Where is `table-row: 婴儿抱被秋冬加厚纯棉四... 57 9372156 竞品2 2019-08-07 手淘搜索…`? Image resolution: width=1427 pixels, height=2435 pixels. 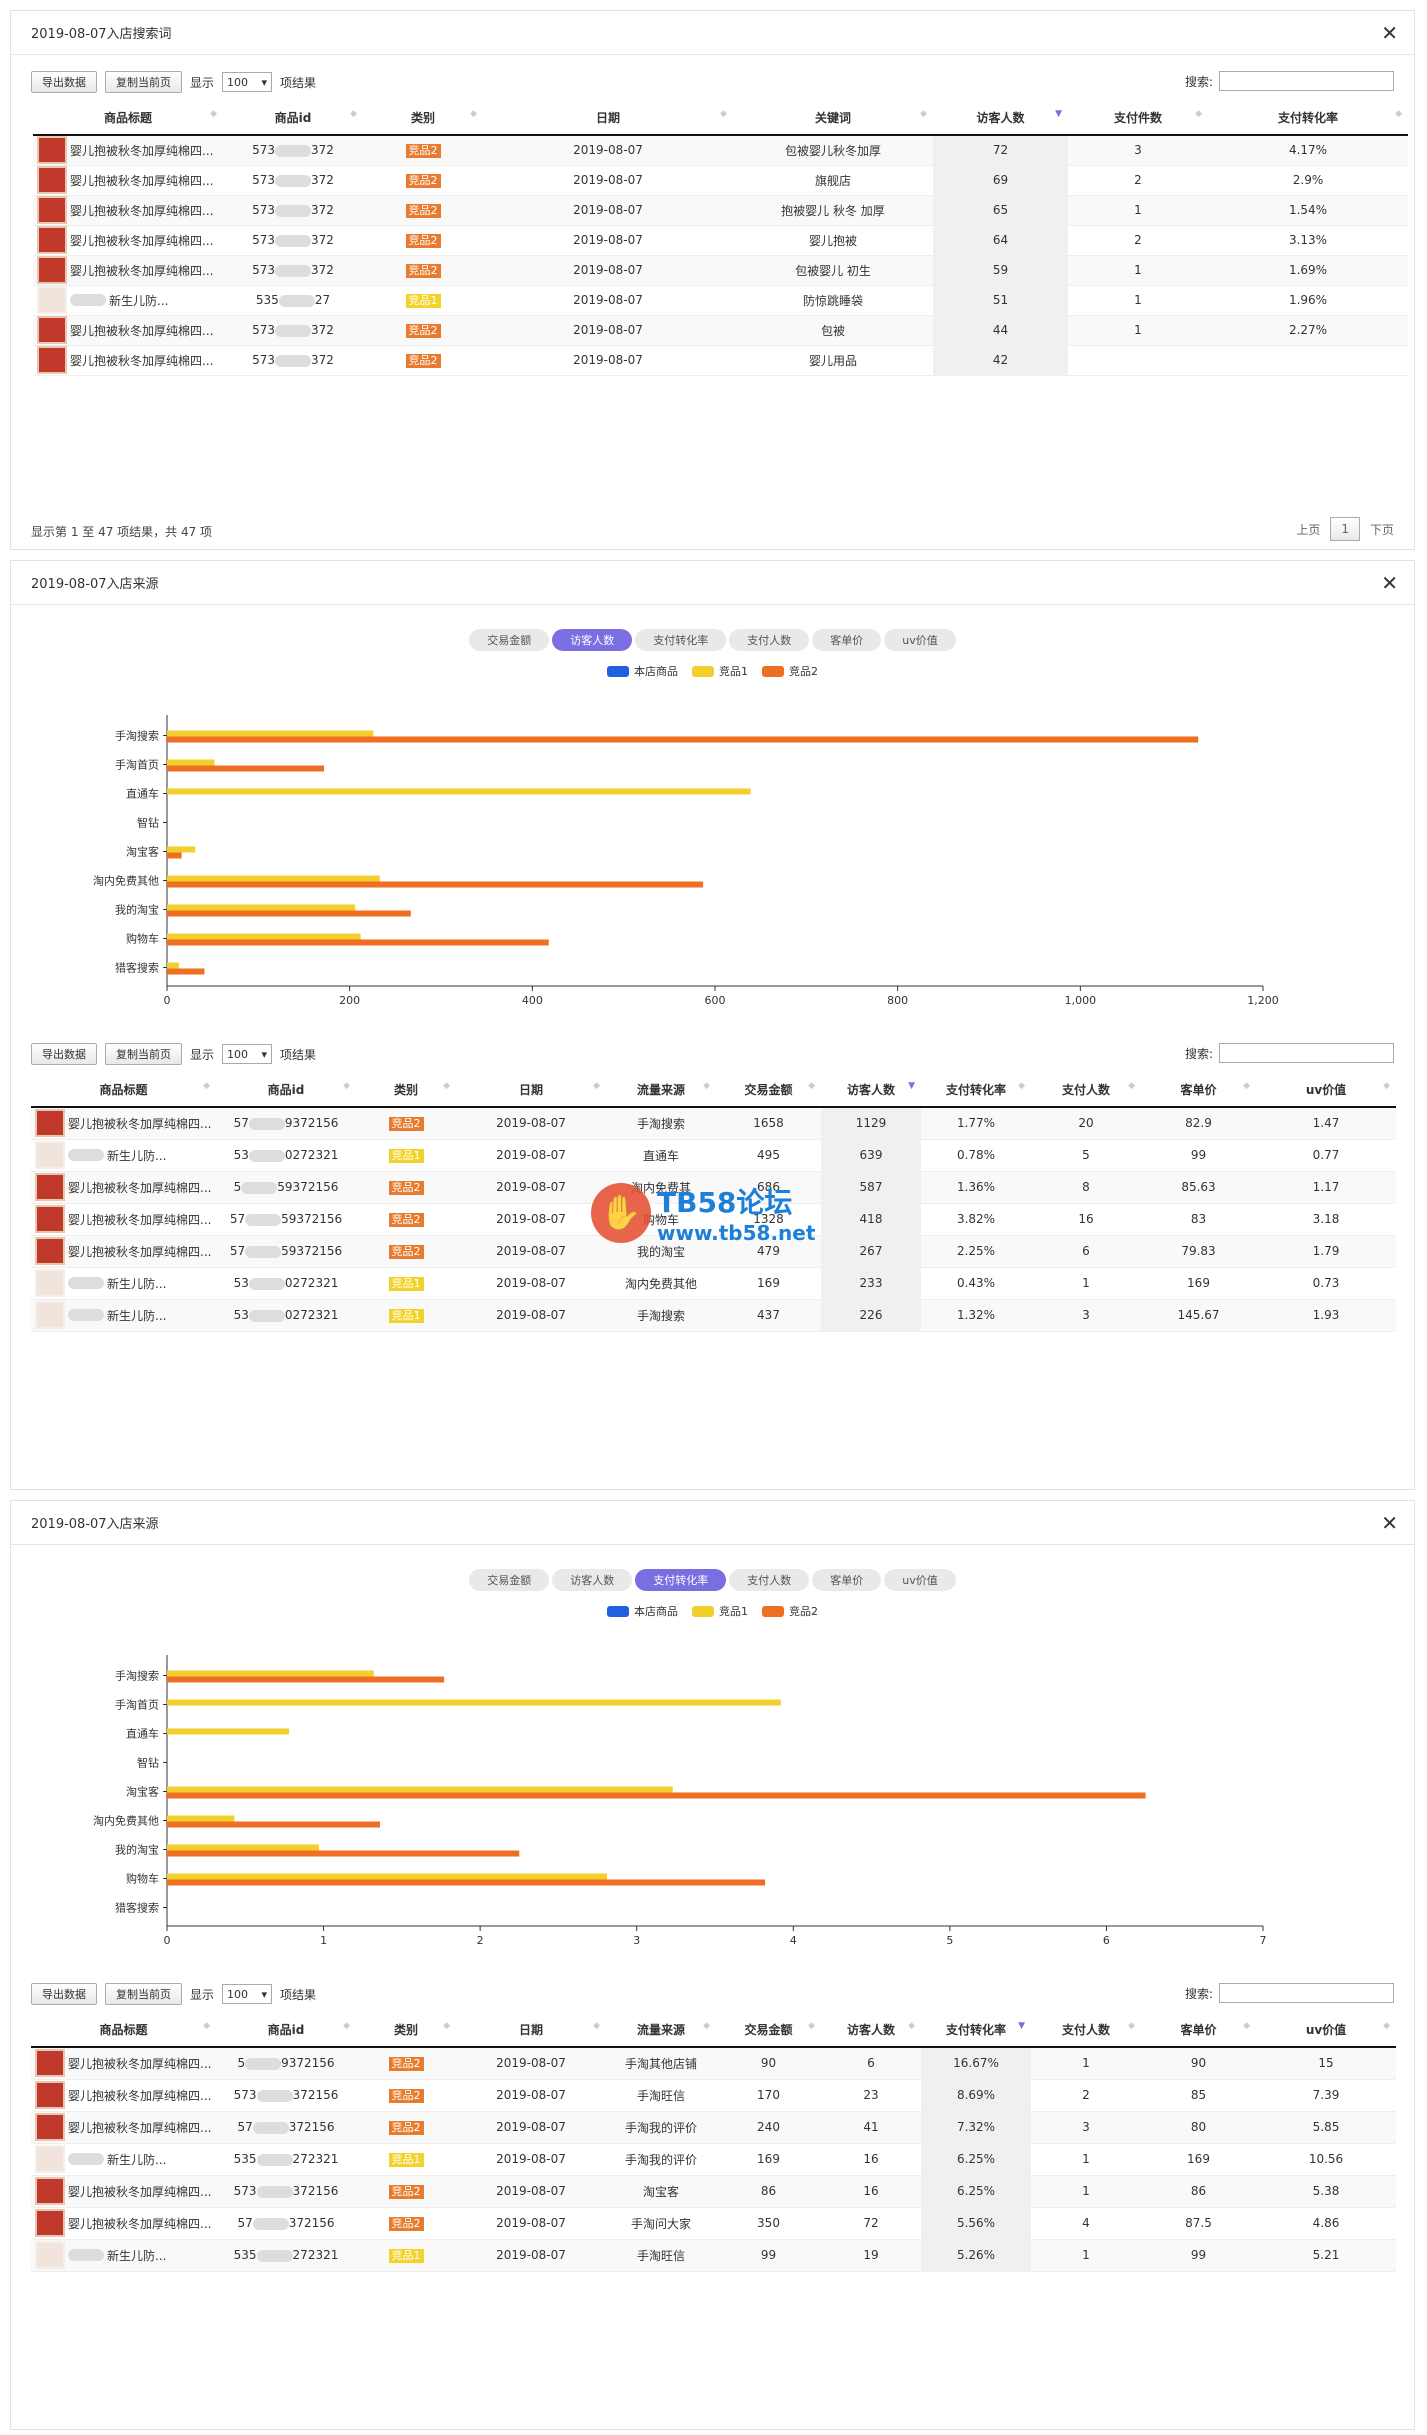 table-row: 婴儿抱被秋冬加厚纯棉四... 57 9372156 竞品2 2019-08-07 手淘搜索… is located at coordinates (713, 1123).